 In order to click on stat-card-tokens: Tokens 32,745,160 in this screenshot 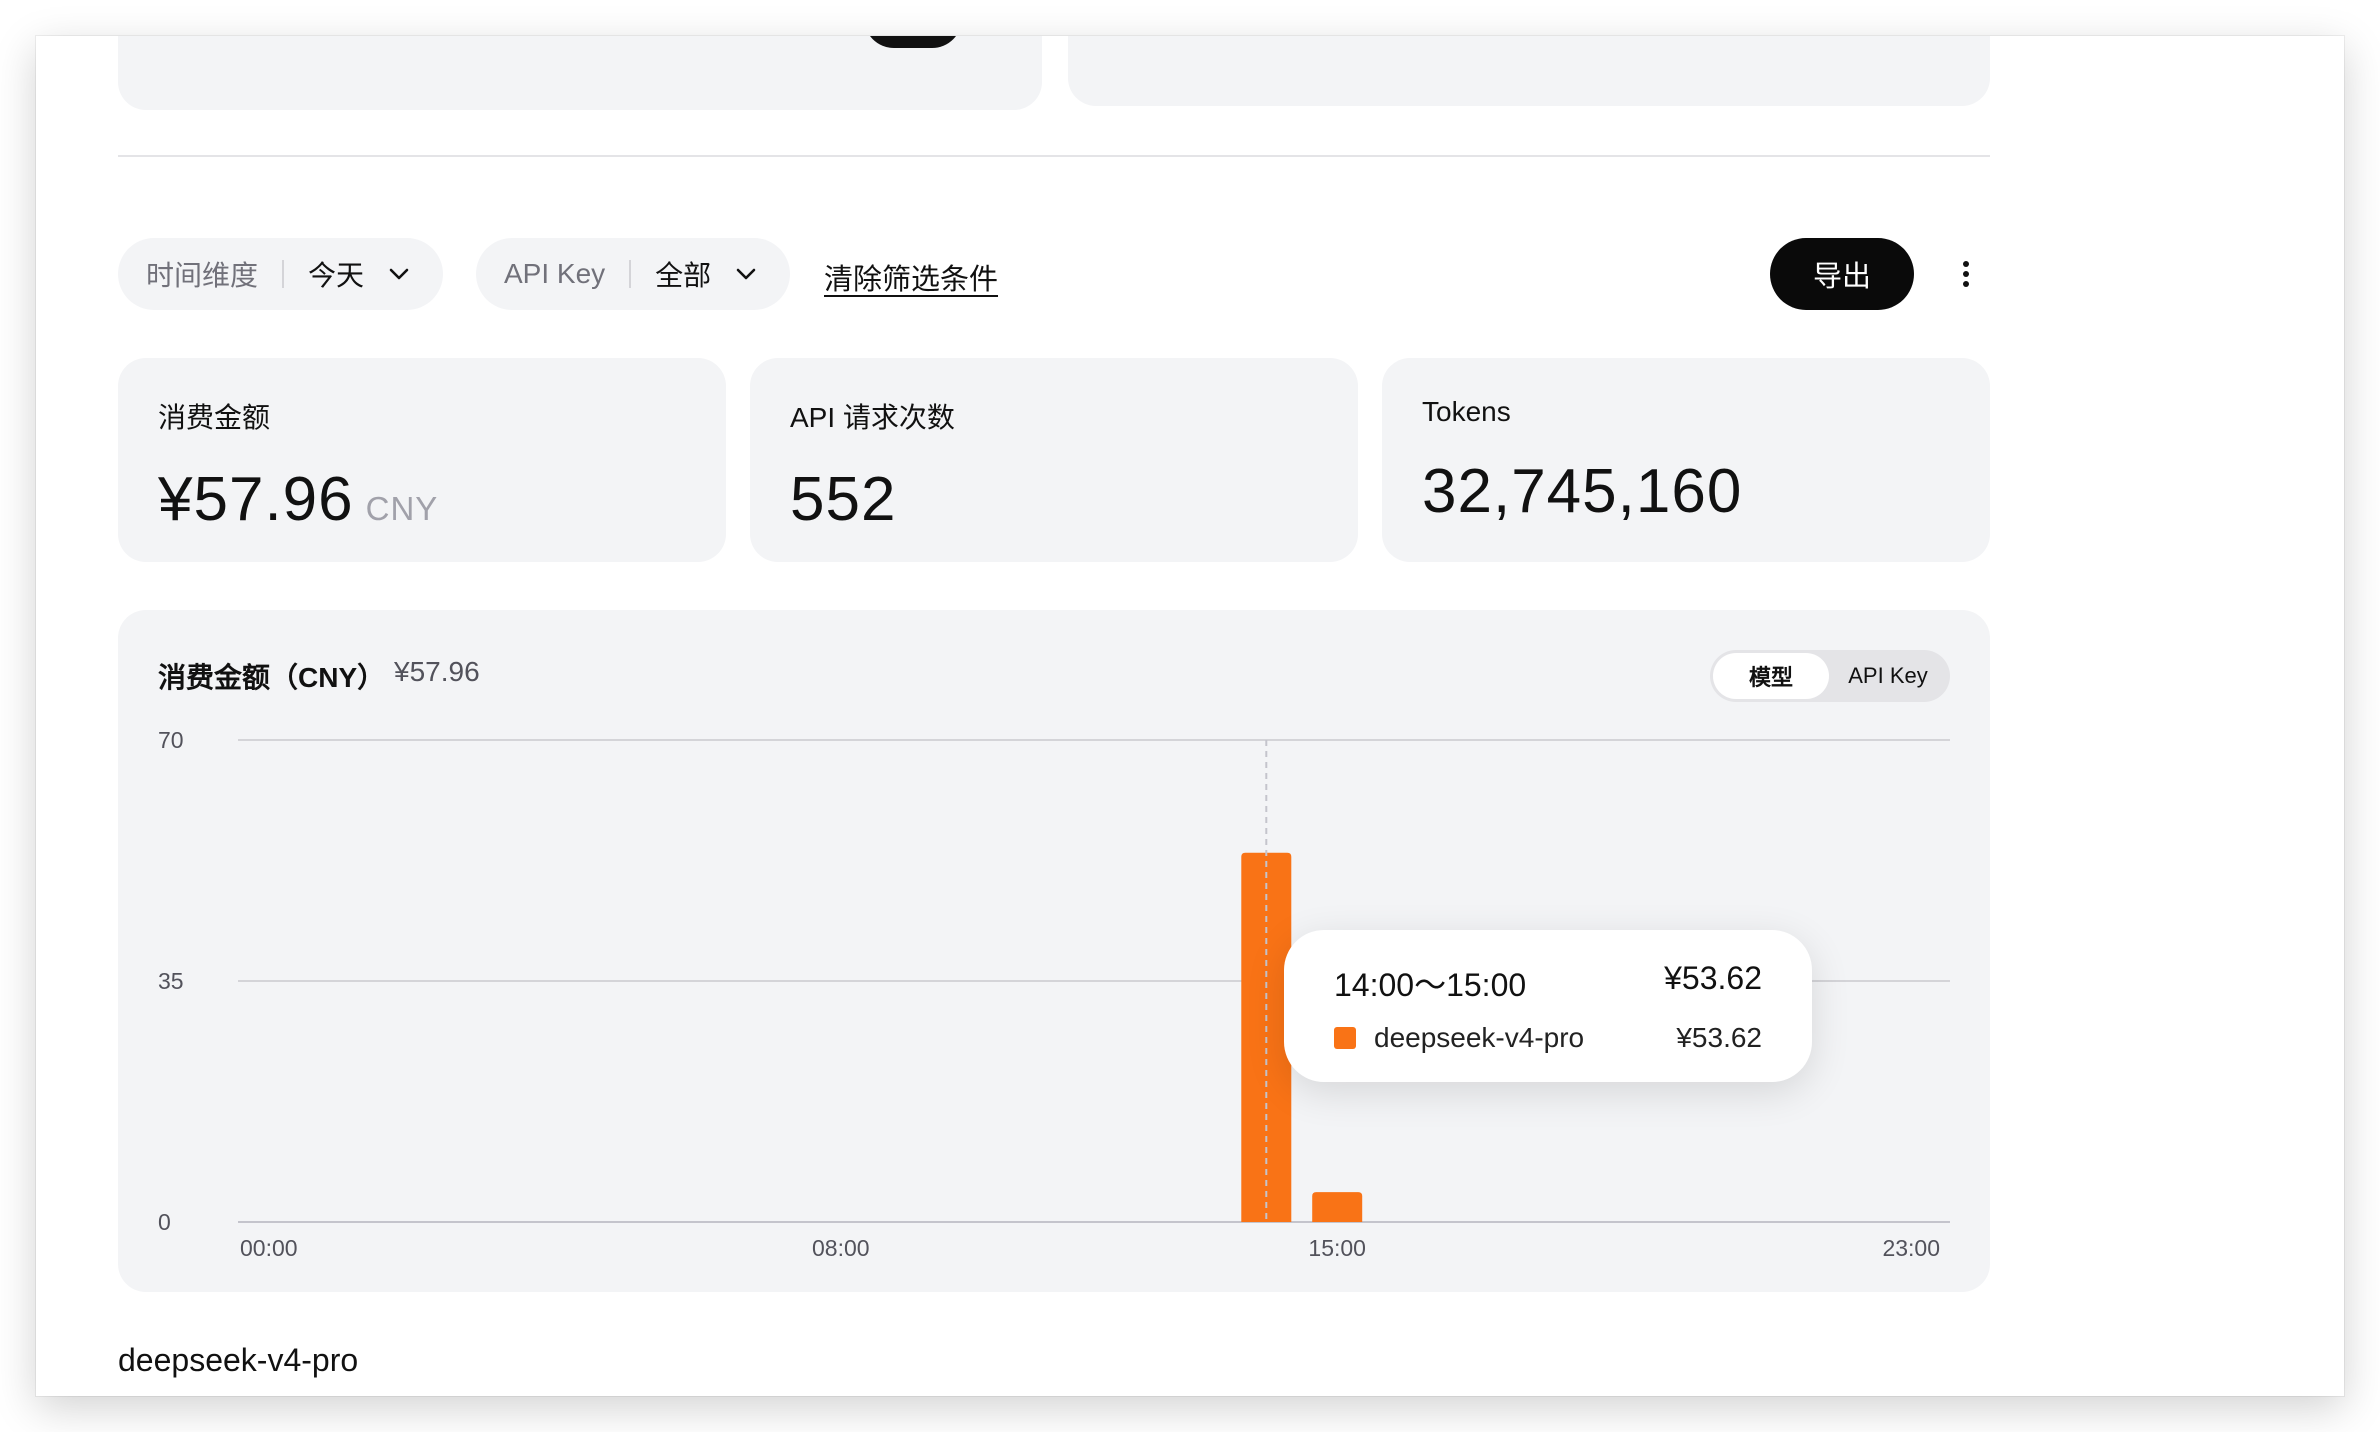, I will do `click(1686, 460)`.